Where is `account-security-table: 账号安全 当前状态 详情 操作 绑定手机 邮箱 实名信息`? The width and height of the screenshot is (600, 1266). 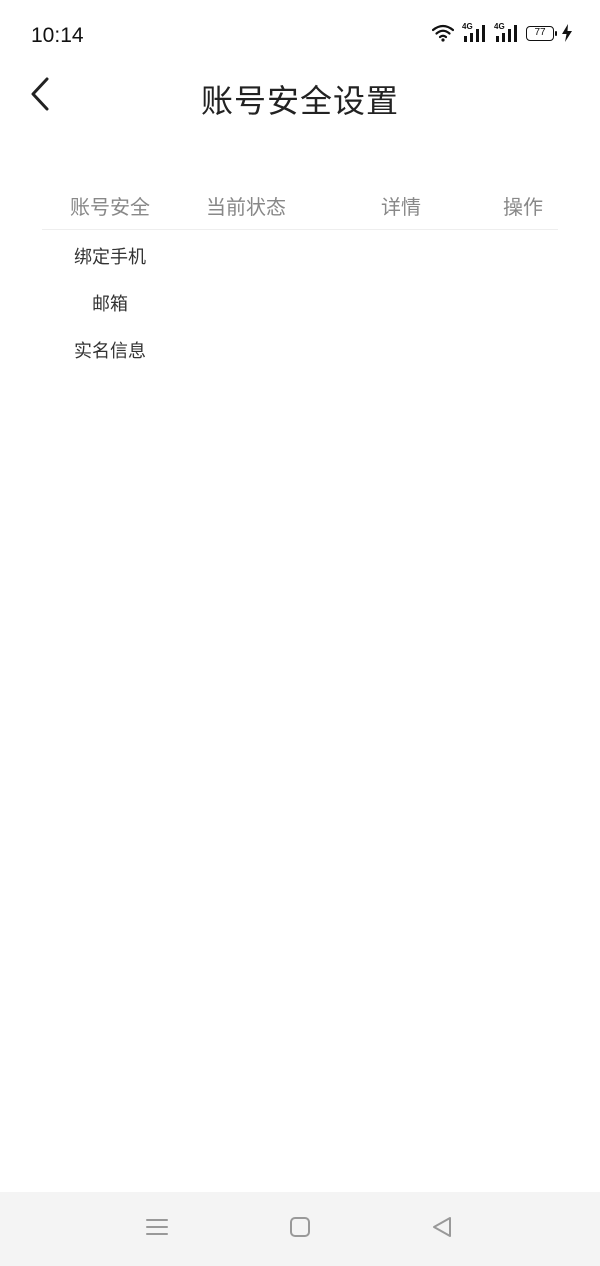 account-security-table: 账号安全 当前状态 详情 操作 绑定手机 邮箱 实名信息 is located at coordinates (300, 277).